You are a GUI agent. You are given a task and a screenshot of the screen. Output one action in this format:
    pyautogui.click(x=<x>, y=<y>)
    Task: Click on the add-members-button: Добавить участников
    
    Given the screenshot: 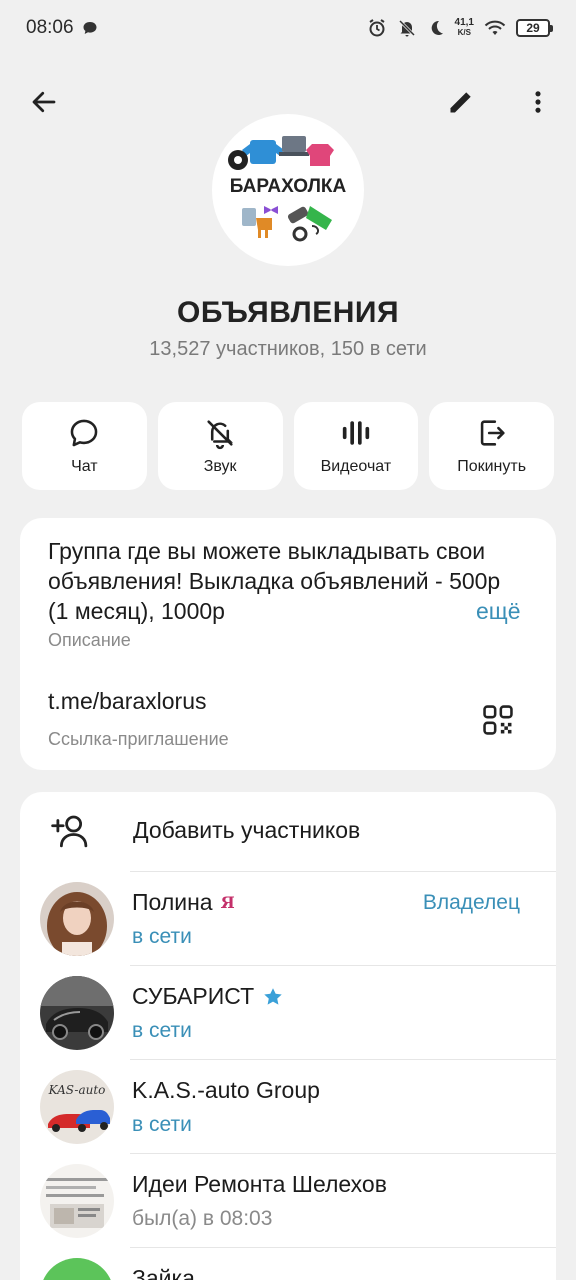 What is the action you would take?
    pyautogui.click(x=288, y=831)
    